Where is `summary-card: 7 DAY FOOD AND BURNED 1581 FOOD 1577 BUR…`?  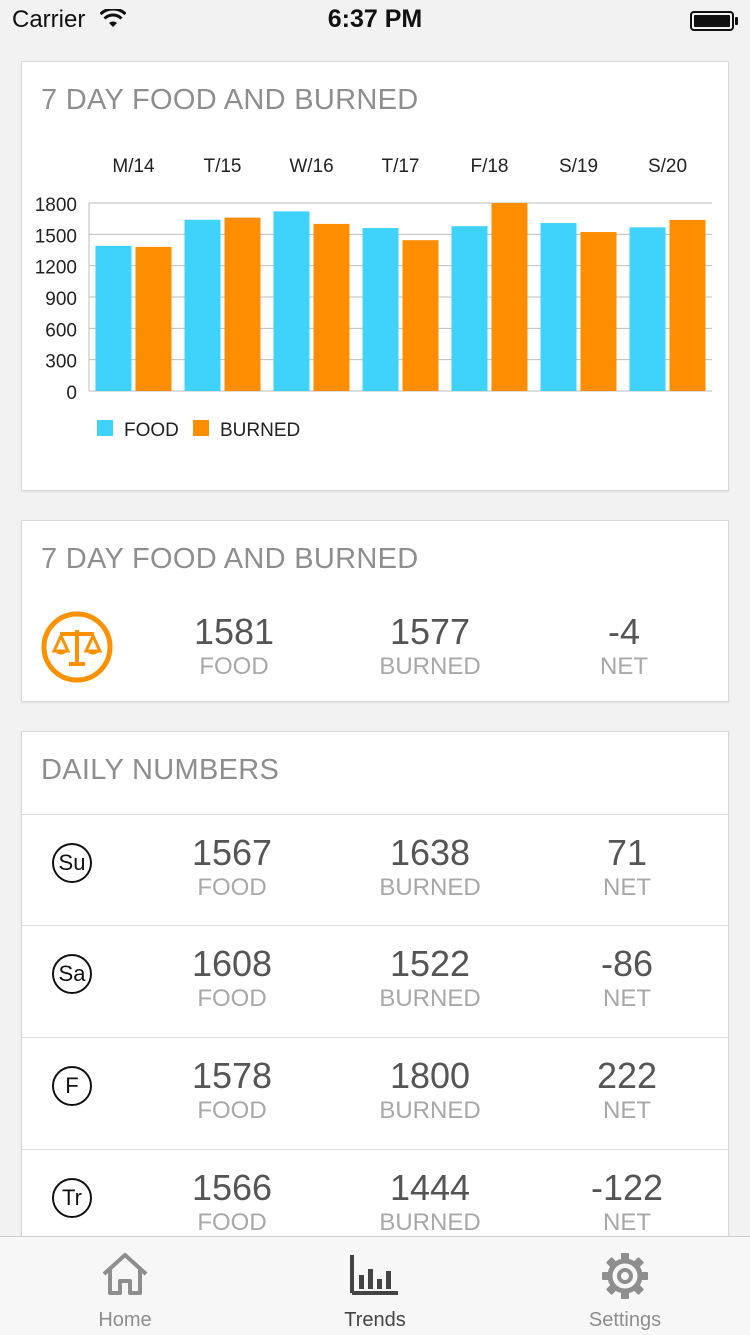 summary-card: 7 DAY FOOD AND BURNED 1581 FOOD 1577 BUR… is located at coordinates (375, 611).